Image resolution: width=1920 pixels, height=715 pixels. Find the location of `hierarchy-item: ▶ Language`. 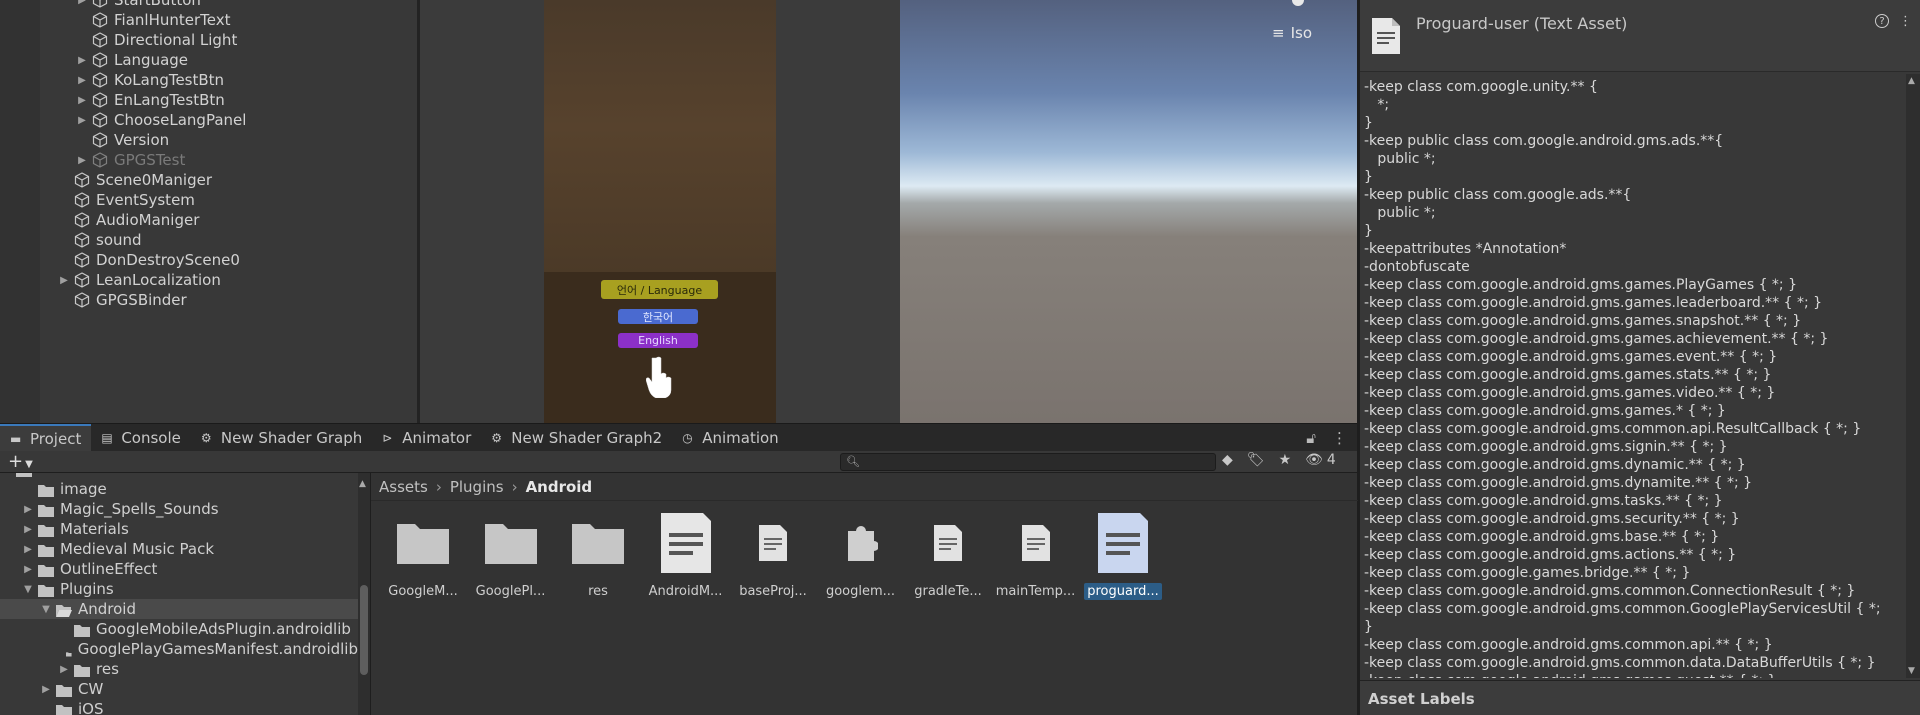

hierarchy-item: ▶ Language is located at coordinates (132, 60).